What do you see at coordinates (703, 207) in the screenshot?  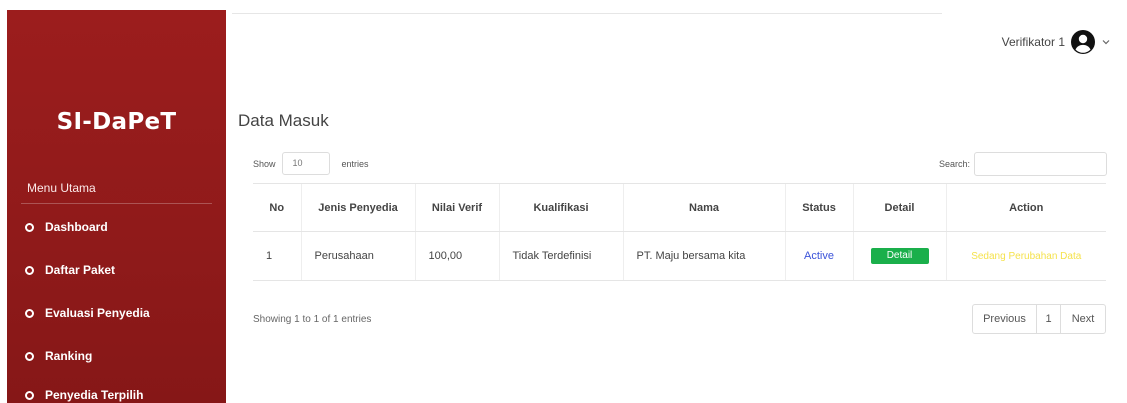 I see `column-header-nama: Nama` at bounding box center [703, 207].